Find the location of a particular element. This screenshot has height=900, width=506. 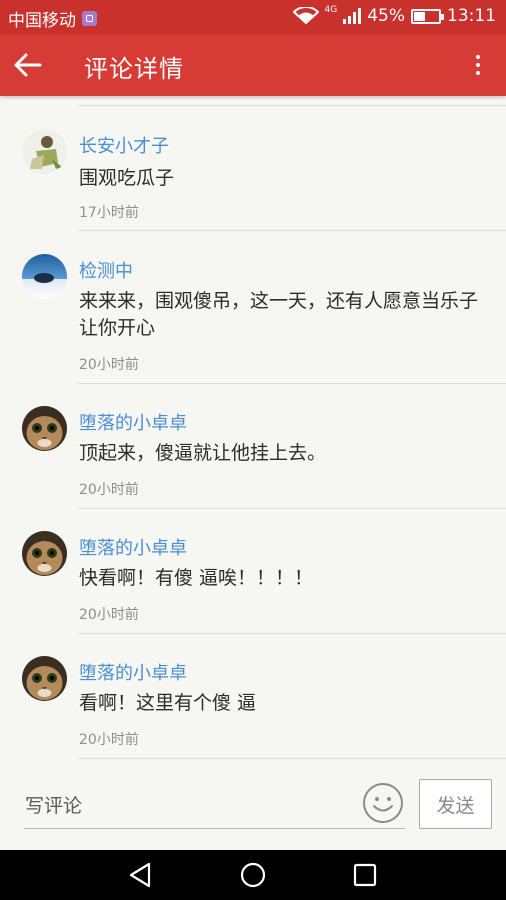

comment-text: 来来来，围观傻吊，这一天，还有人愿意当乐子让你开心 is located at coordinates (279, 314).